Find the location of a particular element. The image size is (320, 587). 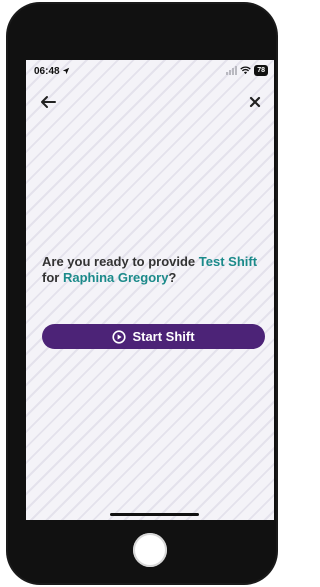

client-name: Raphina Gregory is located at coordinates (115, 277).